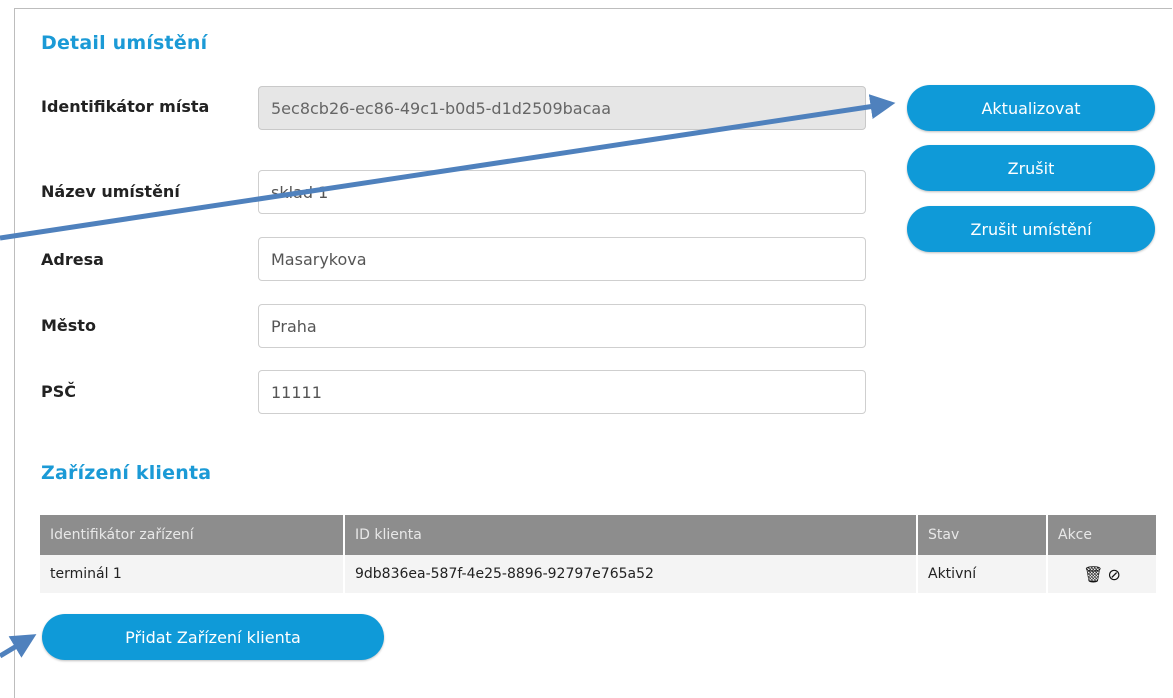  What do you see at coordinates (124, 43) in the screenshot?
I see `location-detail-title: Detail umístění` at bounding box center [124, 43].